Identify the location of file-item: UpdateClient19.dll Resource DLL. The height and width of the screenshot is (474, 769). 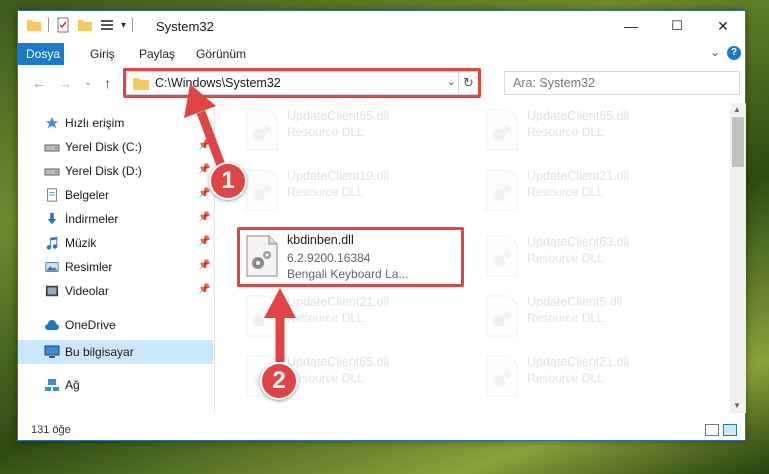
(348, 191).